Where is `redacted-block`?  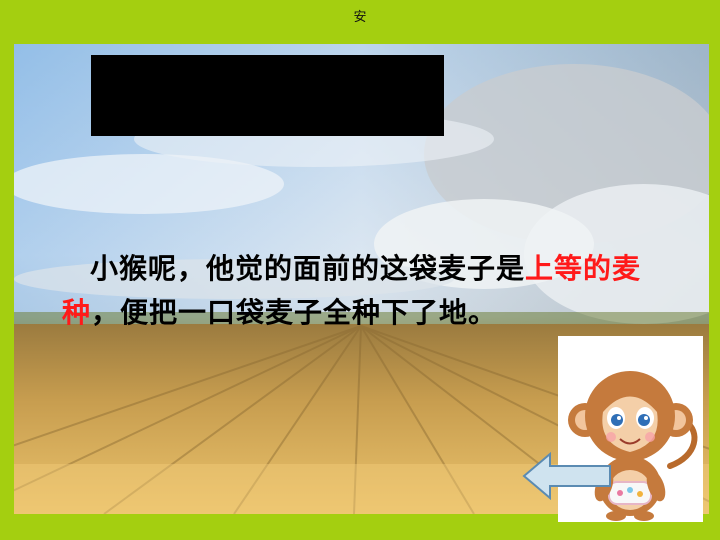 redacted-block is located at coordinates (267, 95).